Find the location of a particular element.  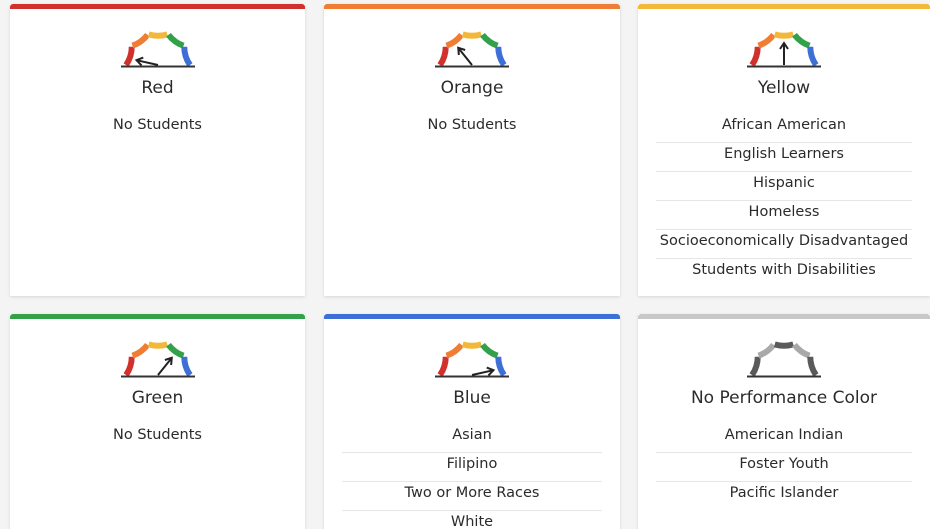

card-title: Green is located at coordinates (157, 398).